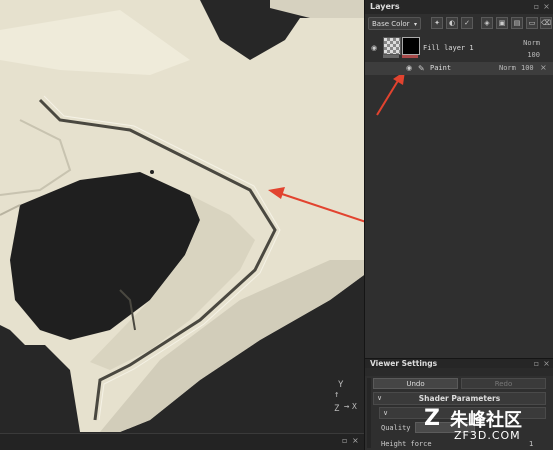 The width and height of the screenshot is (553, 450). Describe the element at coordinates (531, 43) in the screenshot. I see `fill-layer-blend: Norm` at that location.